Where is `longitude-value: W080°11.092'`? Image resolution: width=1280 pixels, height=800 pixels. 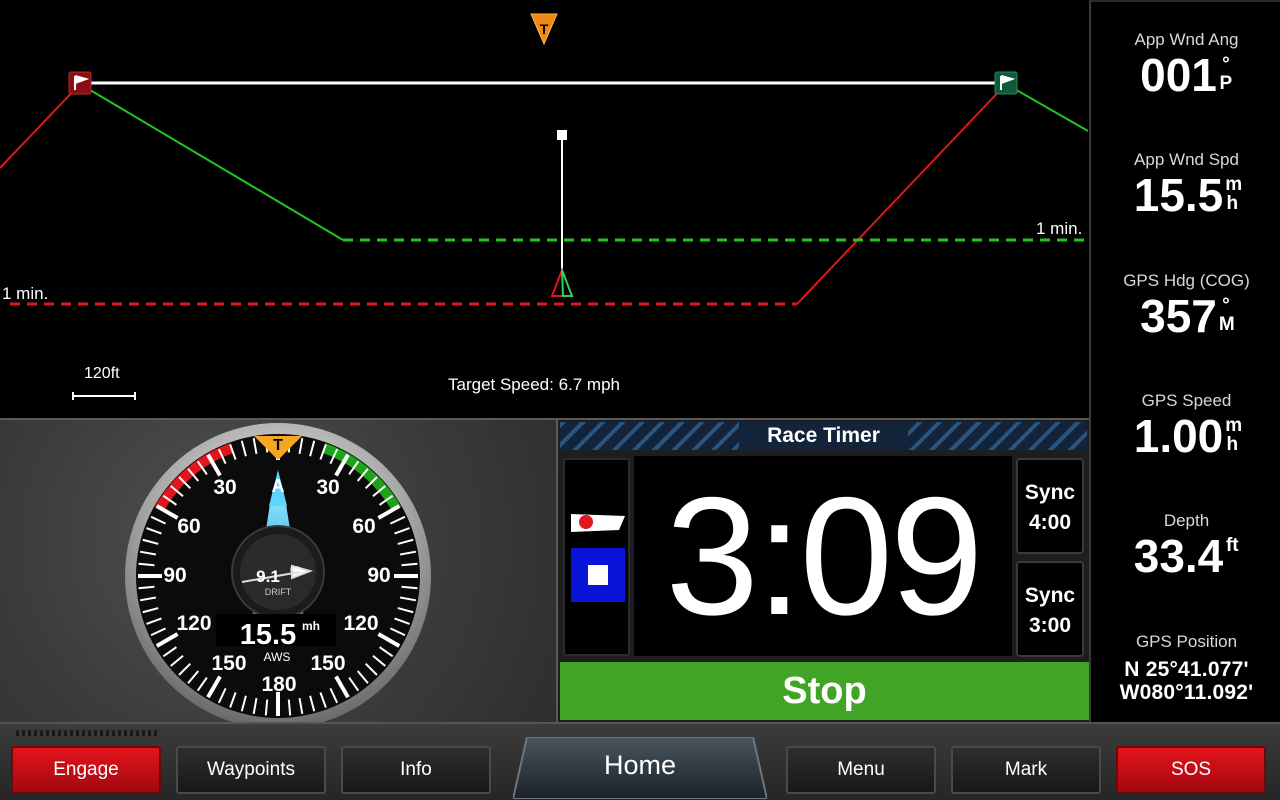
longitude-value: W080°11.092' is located at coordinates (1186, 692).